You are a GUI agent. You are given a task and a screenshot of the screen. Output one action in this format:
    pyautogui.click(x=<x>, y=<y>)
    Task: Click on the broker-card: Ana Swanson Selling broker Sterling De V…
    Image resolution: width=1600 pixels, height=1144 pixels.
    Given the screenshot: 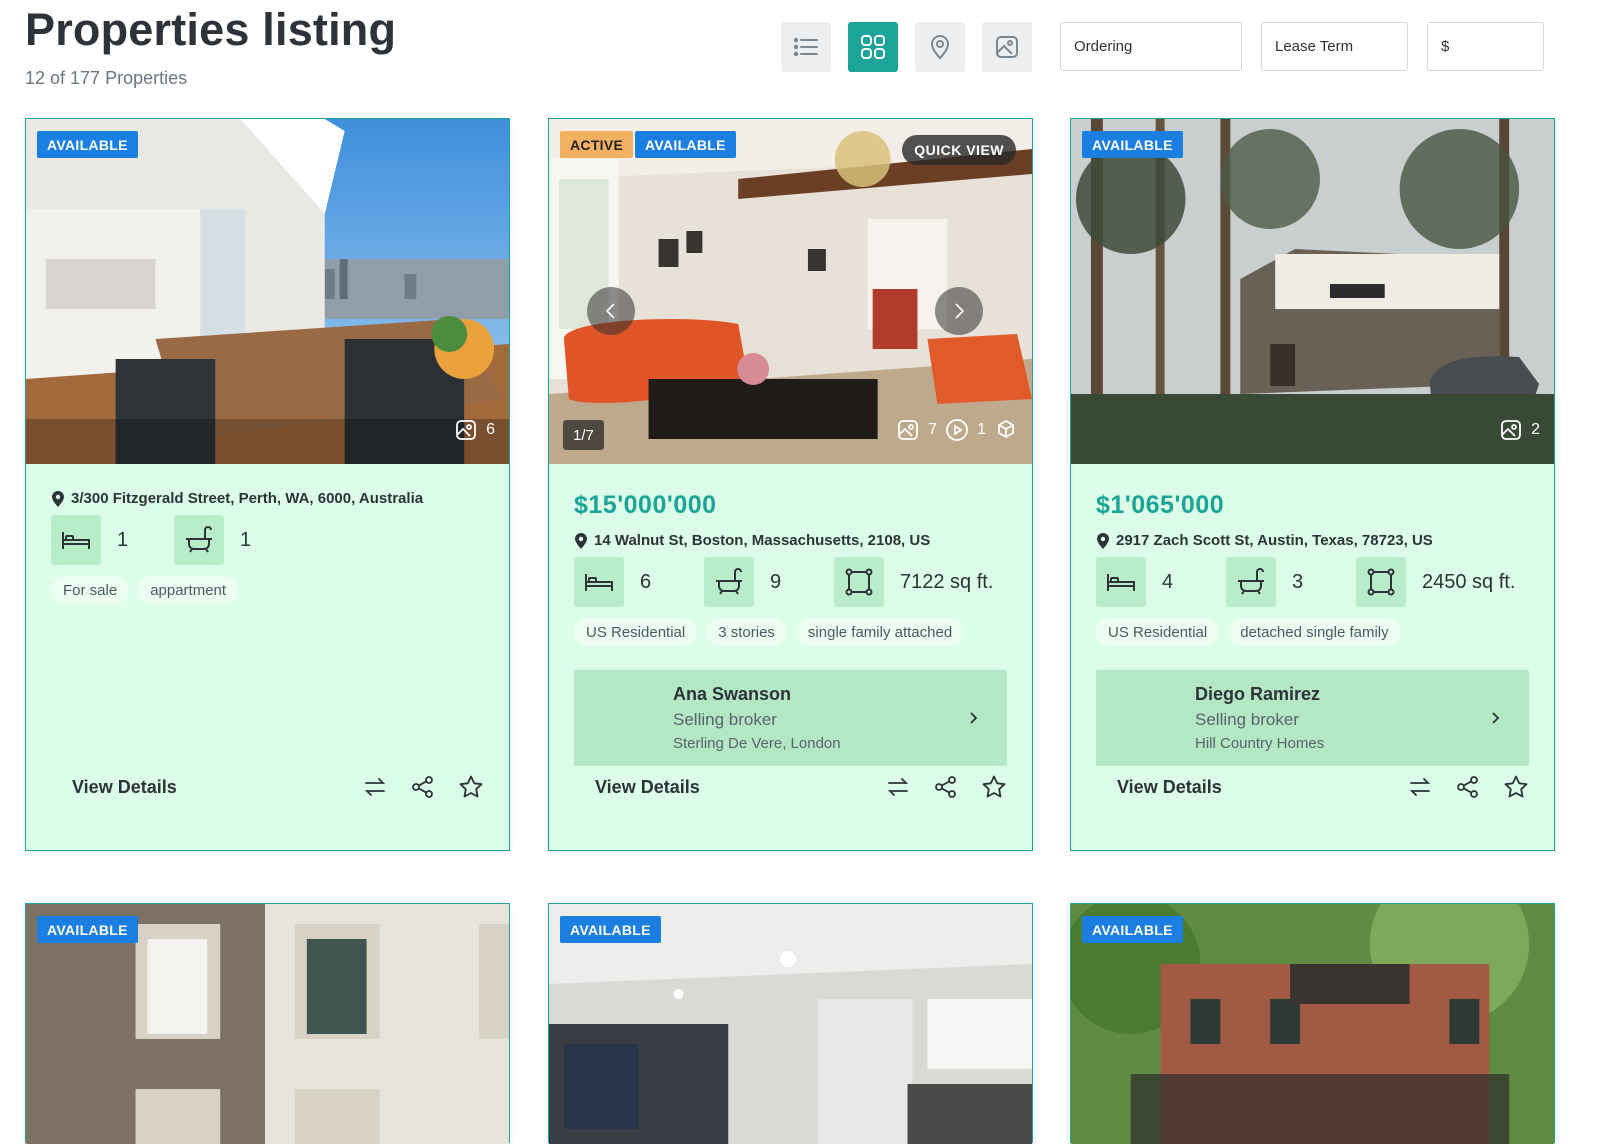 What is the action you would take?
    pyautogui.click(x=790, y=718)
    